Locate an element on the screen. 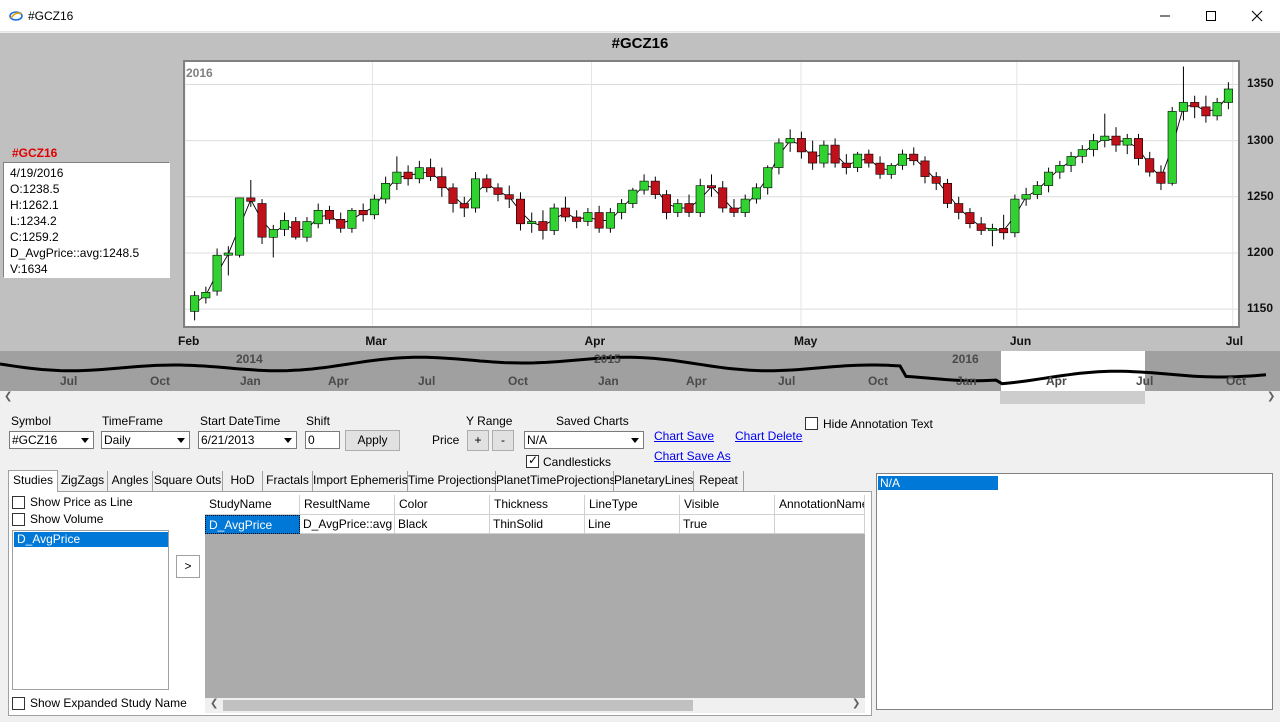 This screenshot has height=722, width=1280. tab-hod: HoD is located at coordinates (243, 481).